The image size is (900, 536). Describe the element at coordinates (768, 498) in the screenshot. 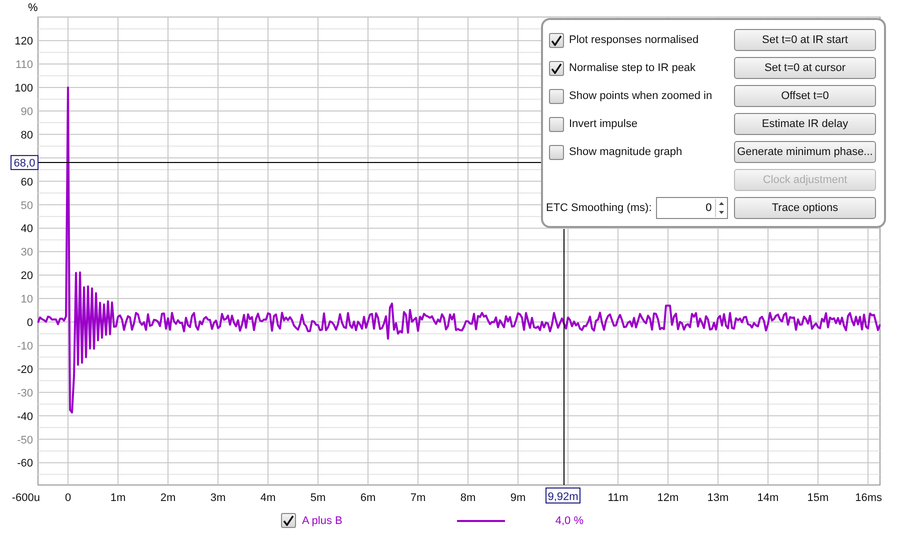

I see `x-tick-label: 14m` at that location.